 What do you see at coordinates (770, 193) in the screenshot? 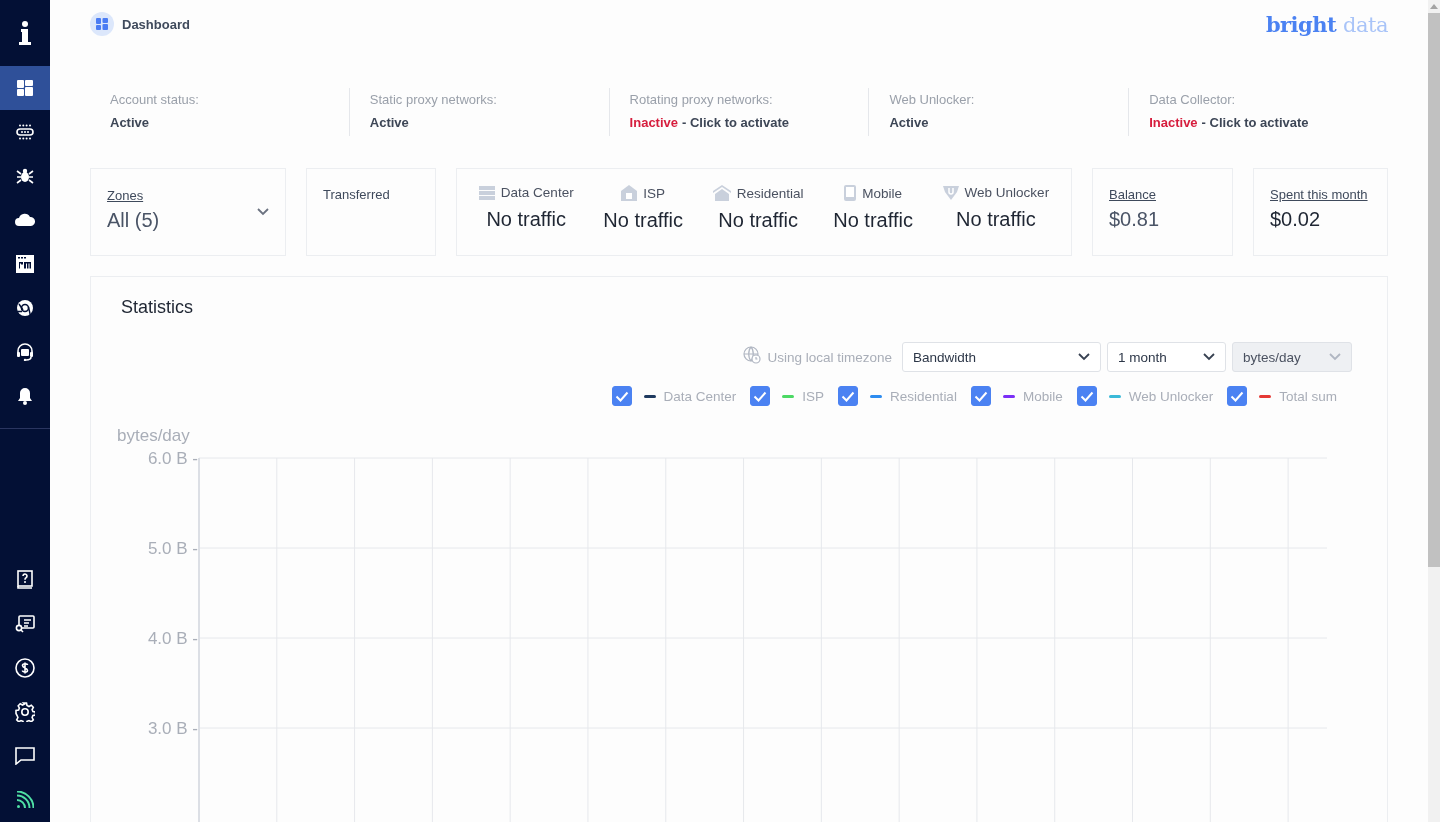
I see `traffic-type-label: Residential` at bounding box center [770, 193].